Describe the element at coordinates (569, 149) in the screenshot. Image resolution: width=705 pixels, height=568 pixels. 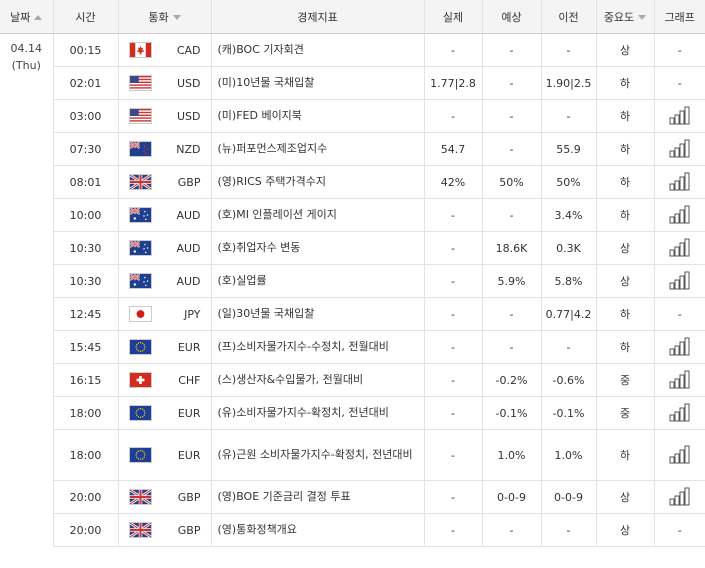
I see `previous-cell: 55.9` at that location.